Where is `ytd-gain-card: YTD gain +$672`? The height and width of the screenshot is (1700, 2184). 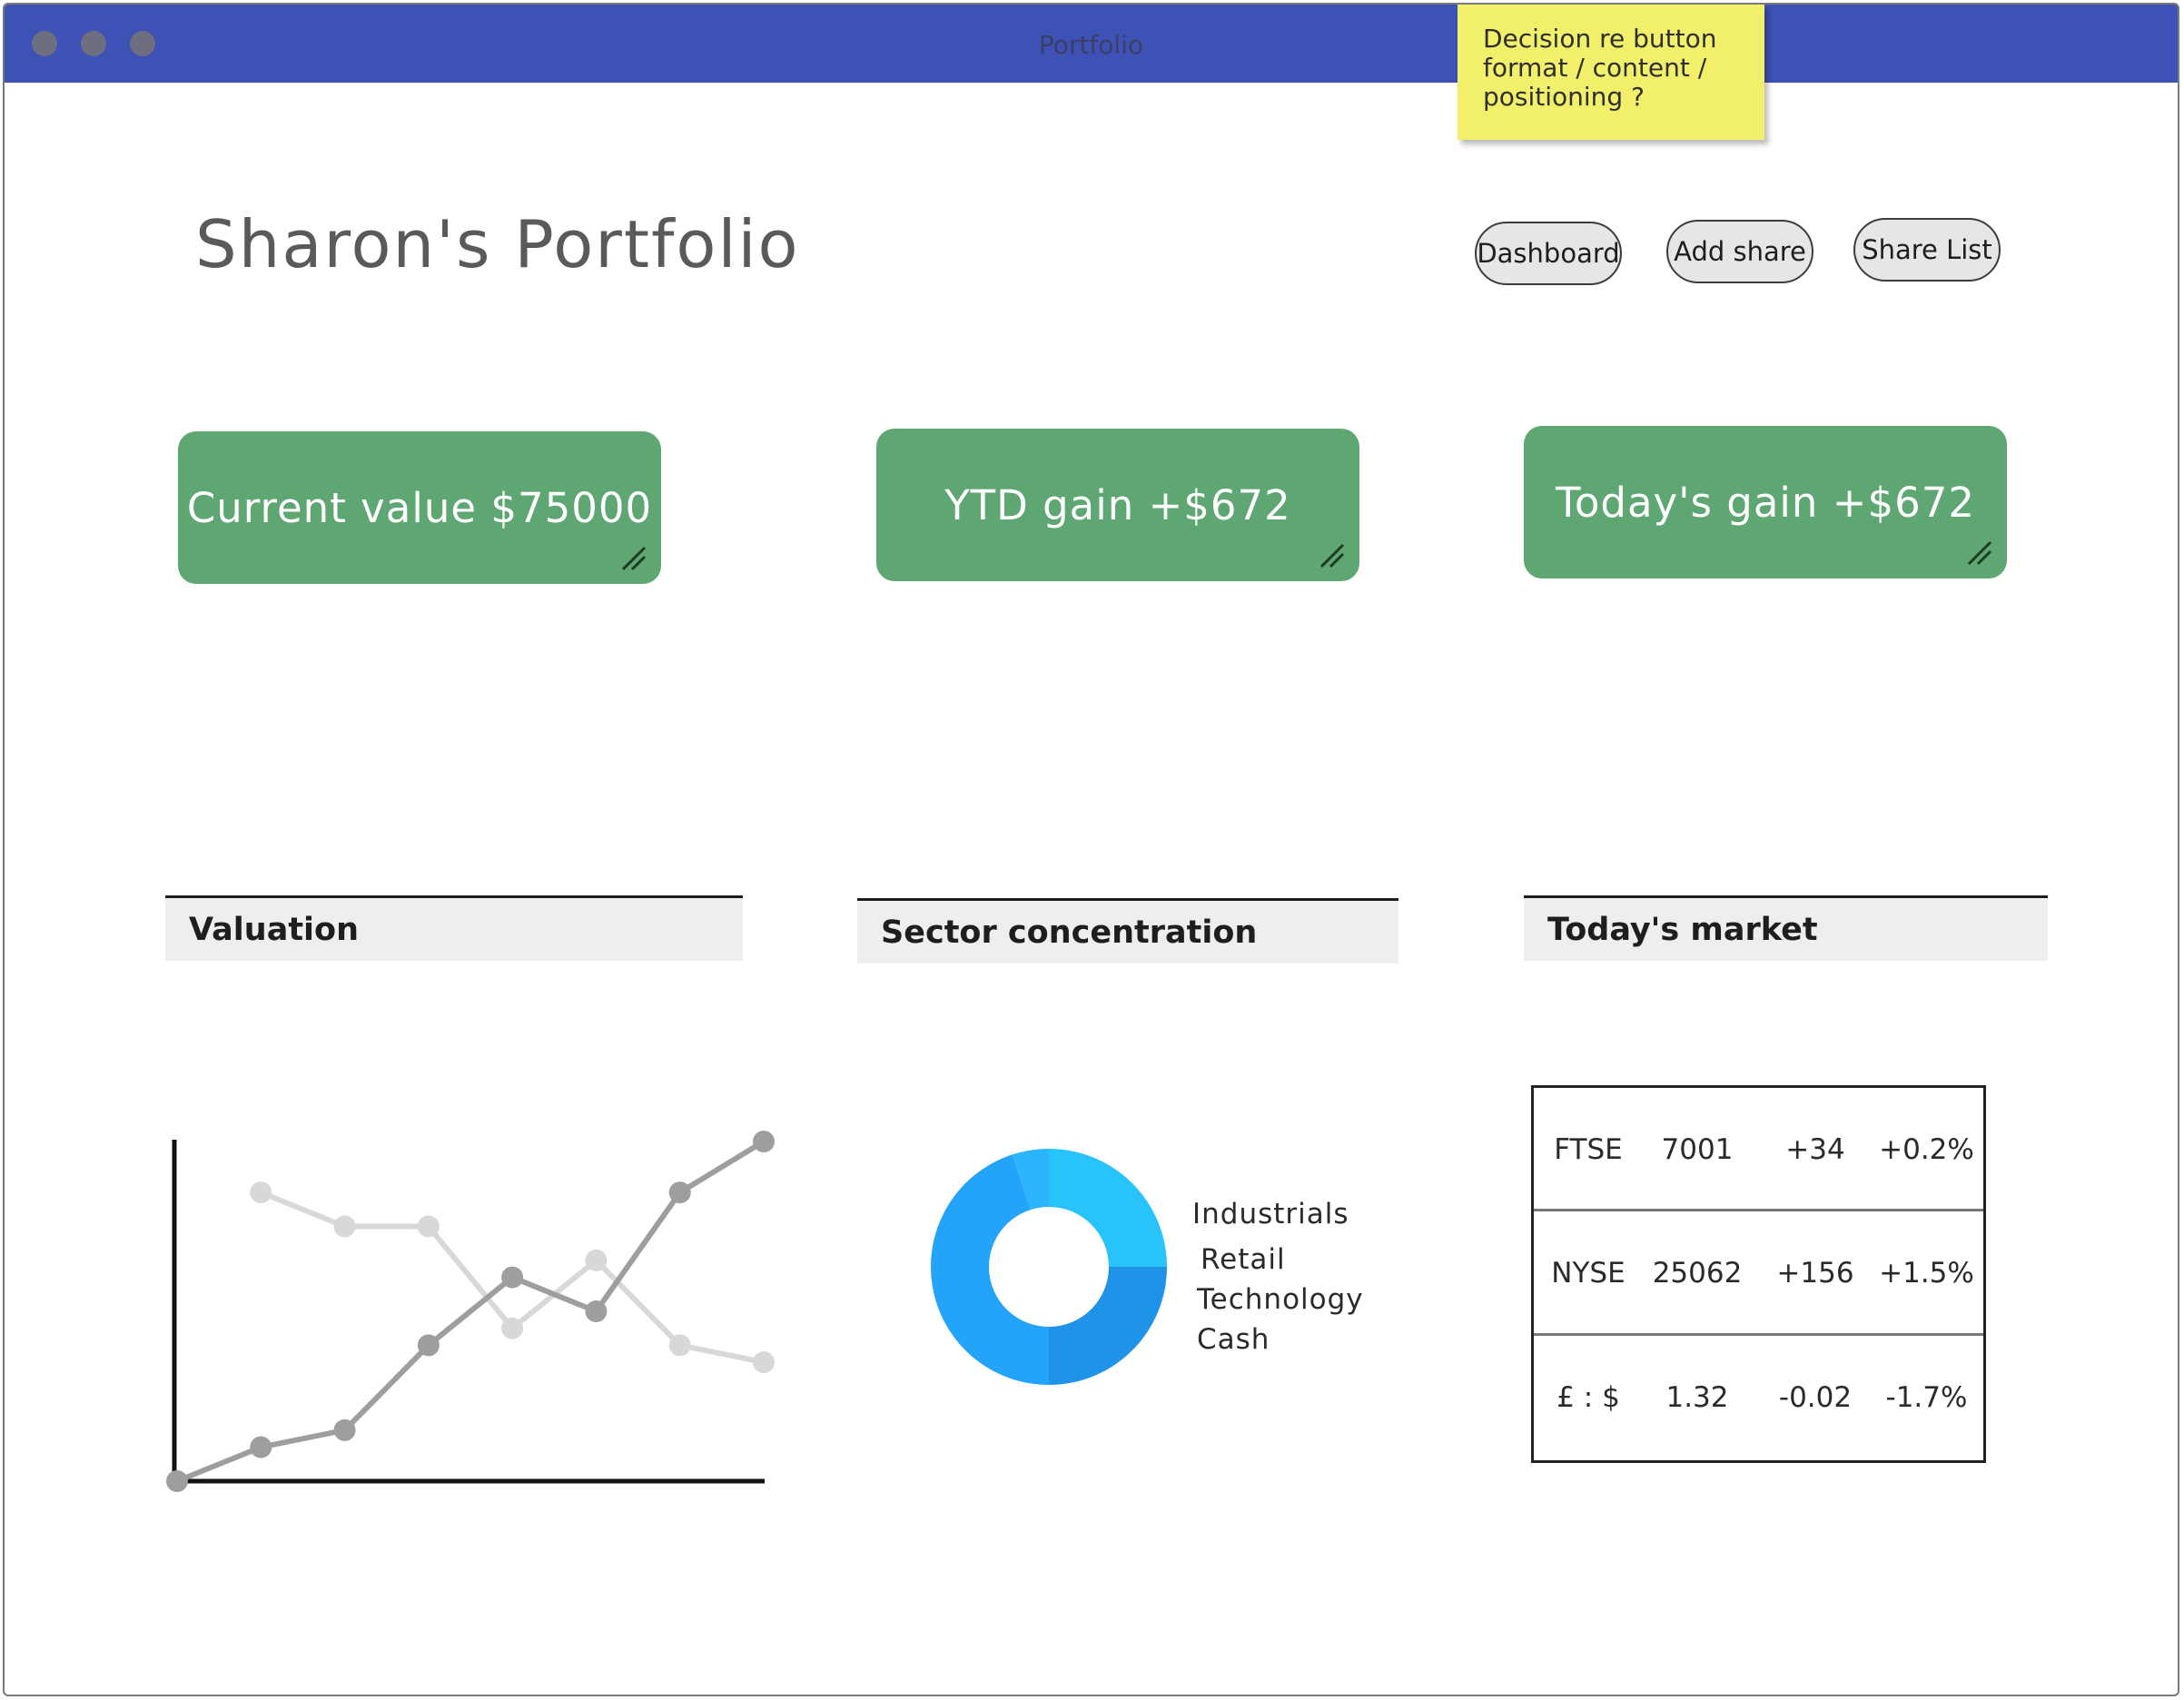 ytd-gain-card: YTD gain +$672 is located at coordinates (1118, 505).